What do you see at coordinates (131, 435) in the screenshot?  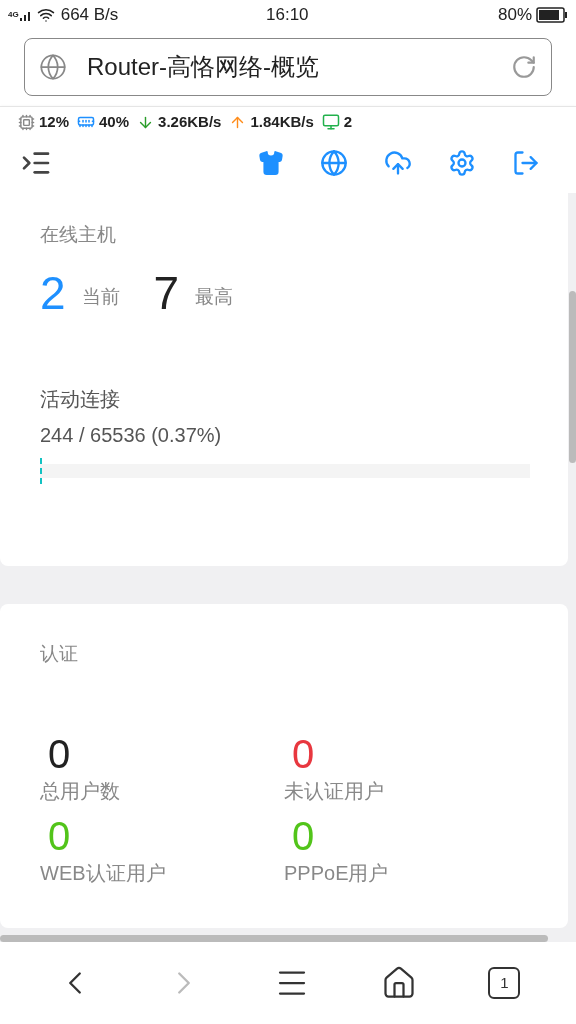 I see `connection-count: 244 / 65536 (0.37%)` at bounding box center [131, 435].